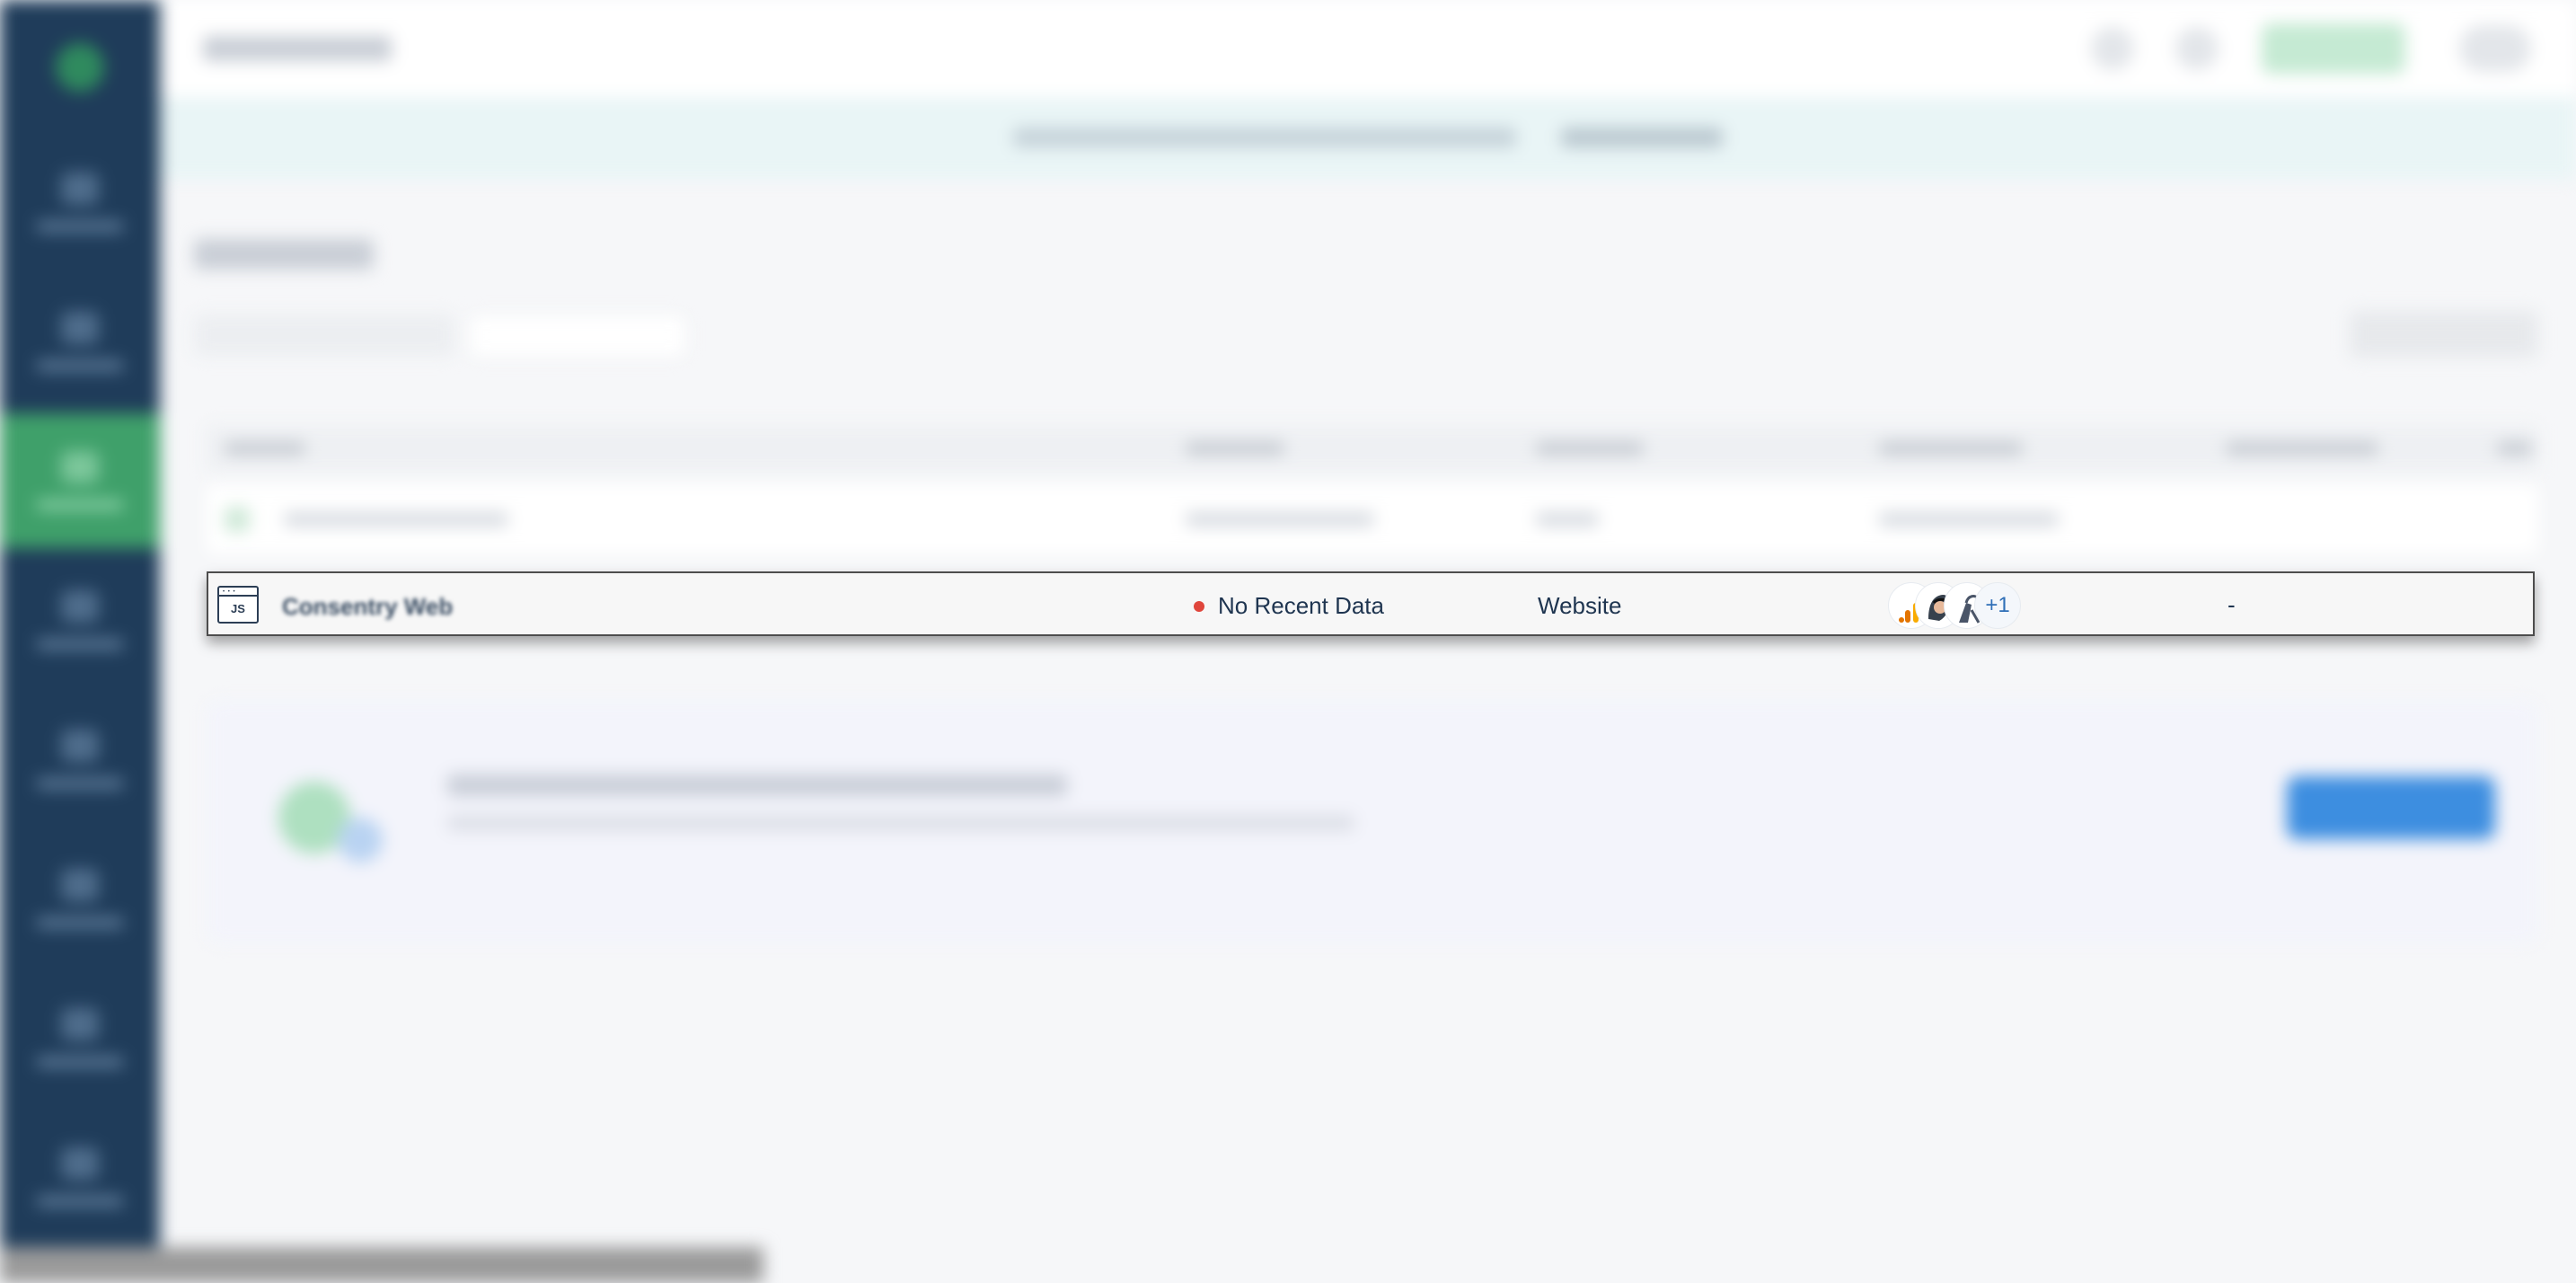 Image resolution: width=2576 pixels, height=1283 pixels. What do you see at coordinates (577, 336) in the screenshot?
I see `search-input` at bounding box center [577, 336].